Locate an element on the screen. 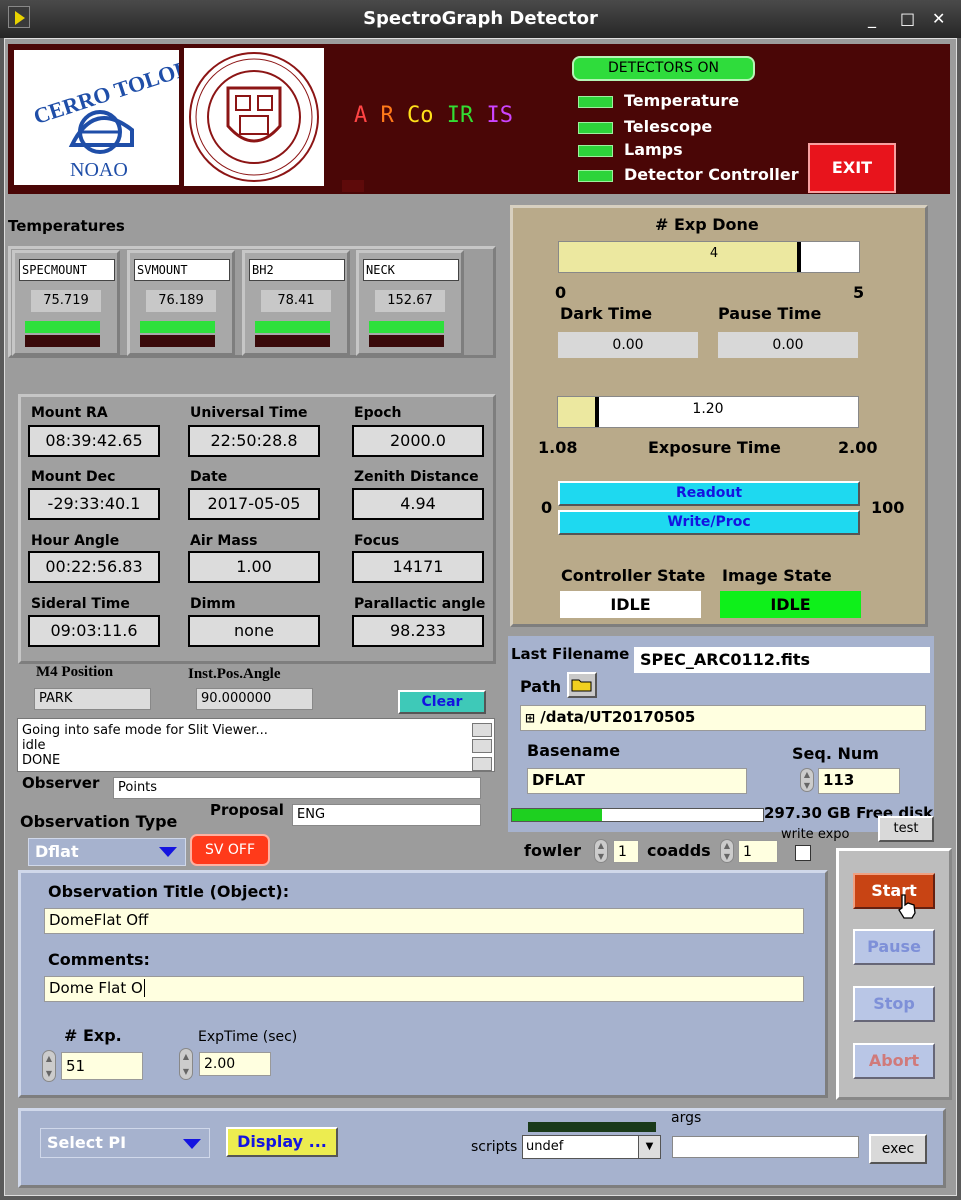  scroll-up-button is located at coordinates (482, 730).